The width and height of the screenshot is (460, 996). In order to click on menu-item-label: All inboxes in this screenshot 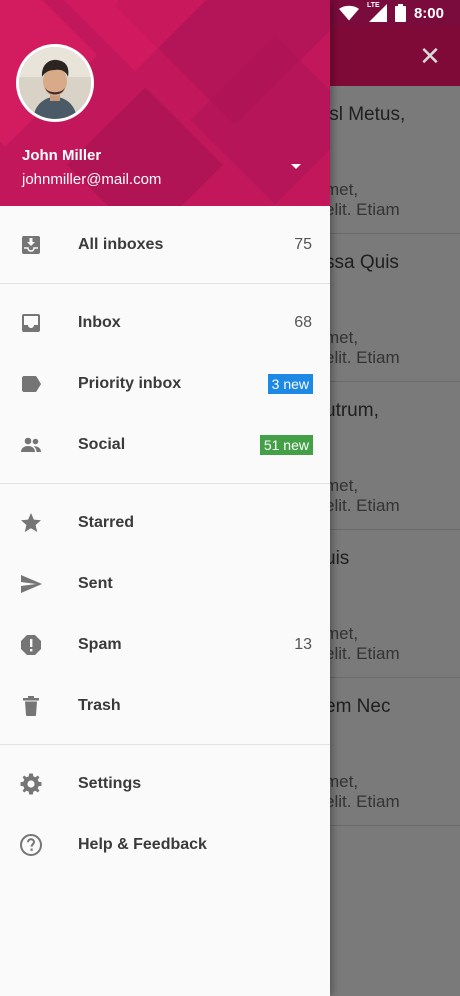, I will do `click(121, 244)`.